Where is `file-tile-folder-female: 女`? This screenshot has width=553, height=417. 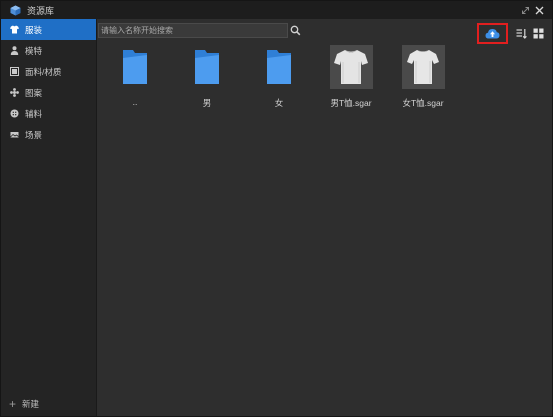 file-tile-folder-female: 女 is located at coordinates (279, 77).